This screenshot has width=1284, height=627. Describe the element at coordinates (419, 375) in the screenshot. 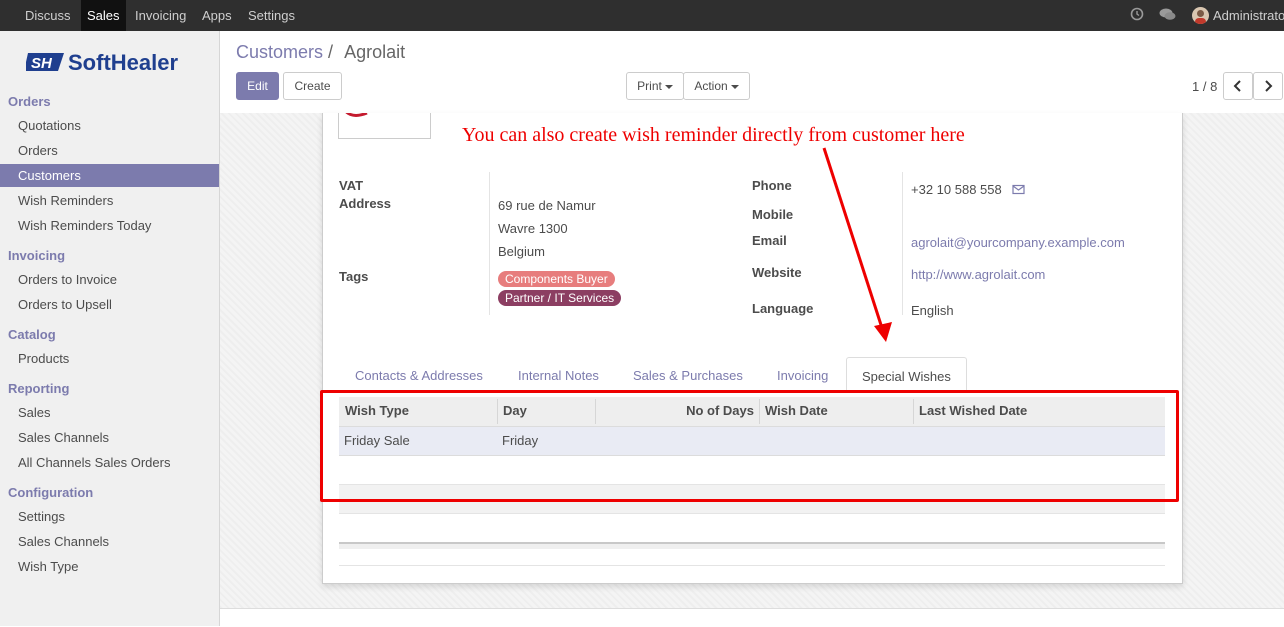

I see `tab-contacts-addresses: Contacts & Addresses` at that location.